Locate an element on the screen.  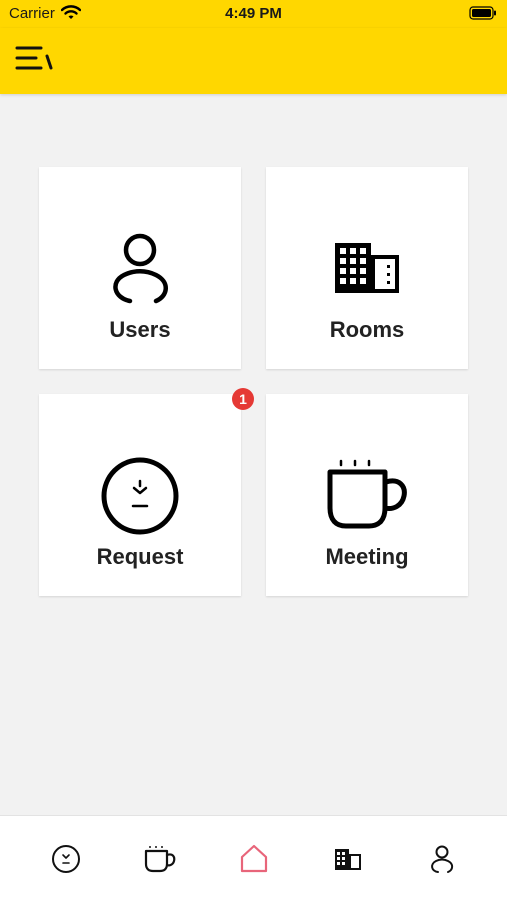
app-bar is located at coordinates (253, 61).